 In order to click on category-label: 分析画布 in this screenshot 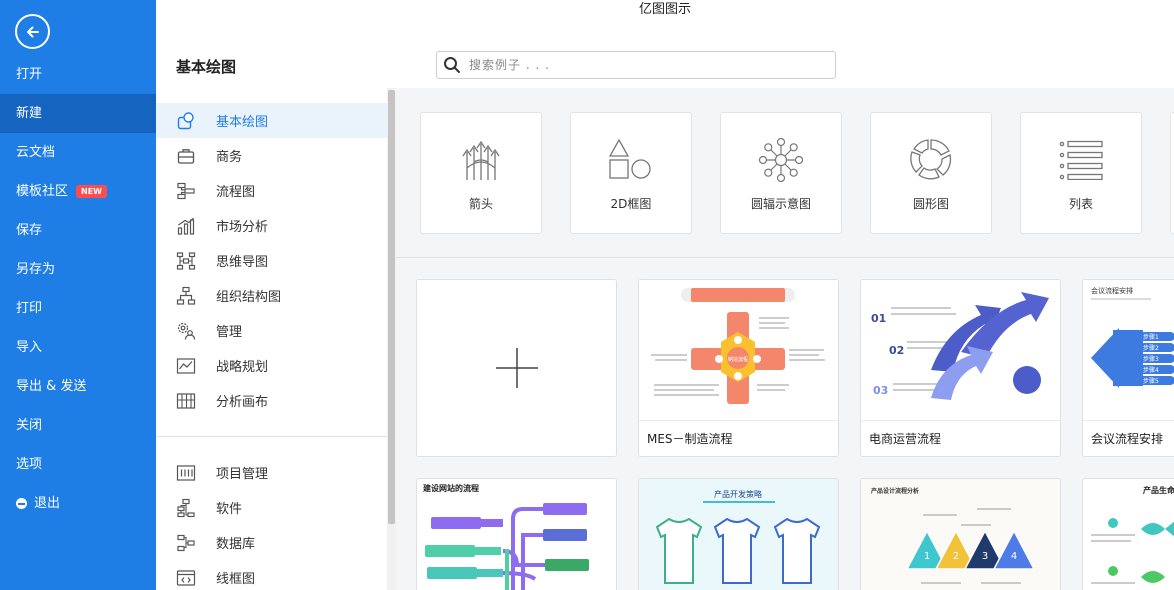, I will do `click(242, 402)`.